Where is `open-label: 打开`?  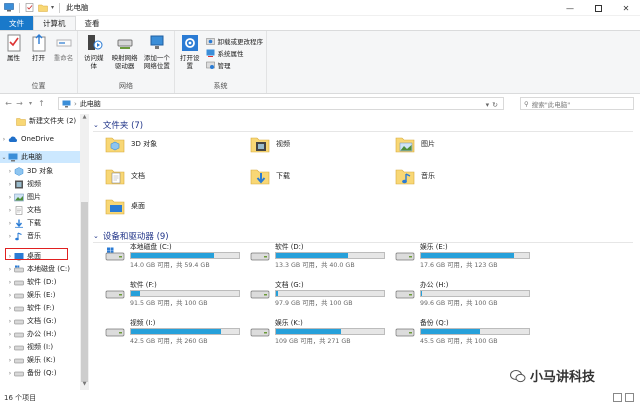
open-label: 打开 is located at coordinates (38, 58).